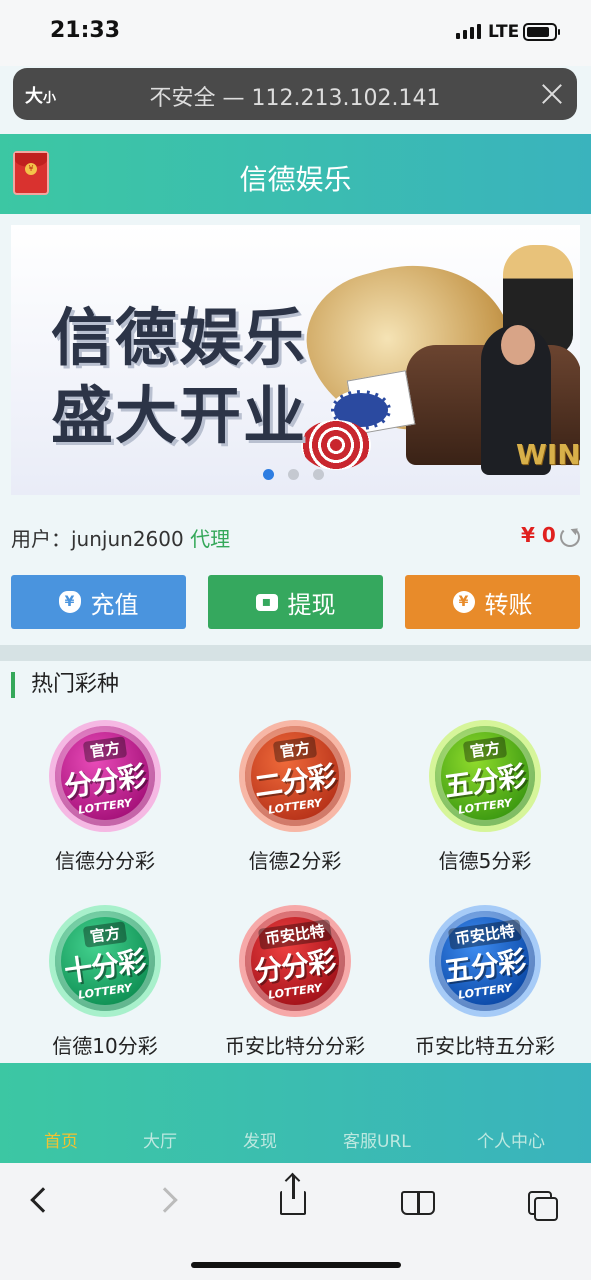 The height and width of the screenshot is (1280, 591). I want to click on game-name: 信德分分彩, so click(105, 859).